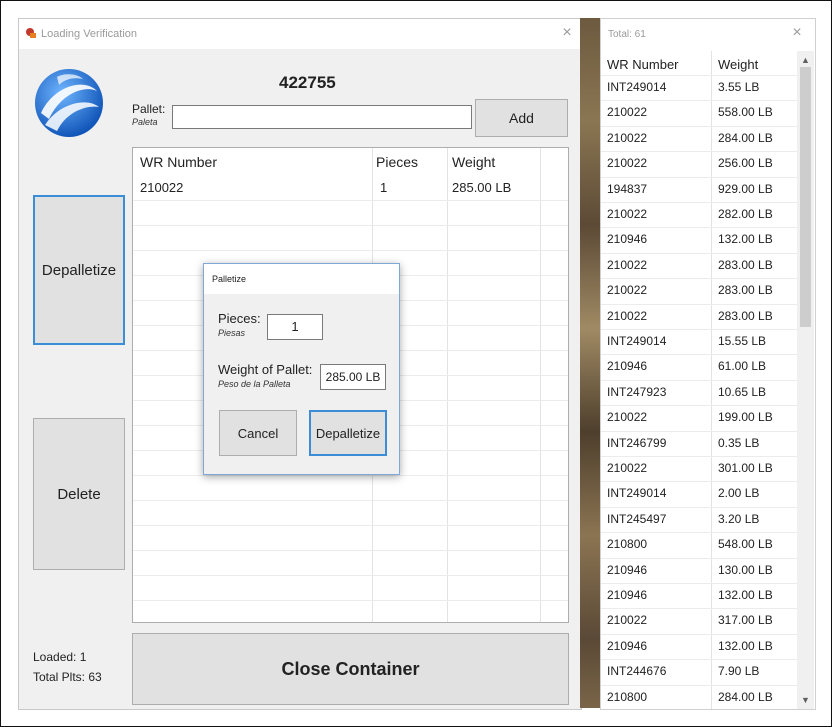  Describe the element at coordinates (295, 327) in the screenshot. I see `pieces-input: 1` at that location.